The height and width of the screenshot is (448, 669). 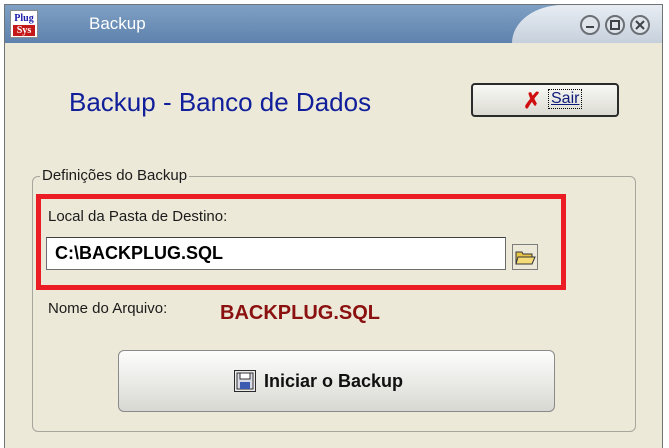 What do you see at coordinates (333, 24) in the screenshot?
I see `title-bar: Plug Sys Backup` at bounding box center [333, 24].